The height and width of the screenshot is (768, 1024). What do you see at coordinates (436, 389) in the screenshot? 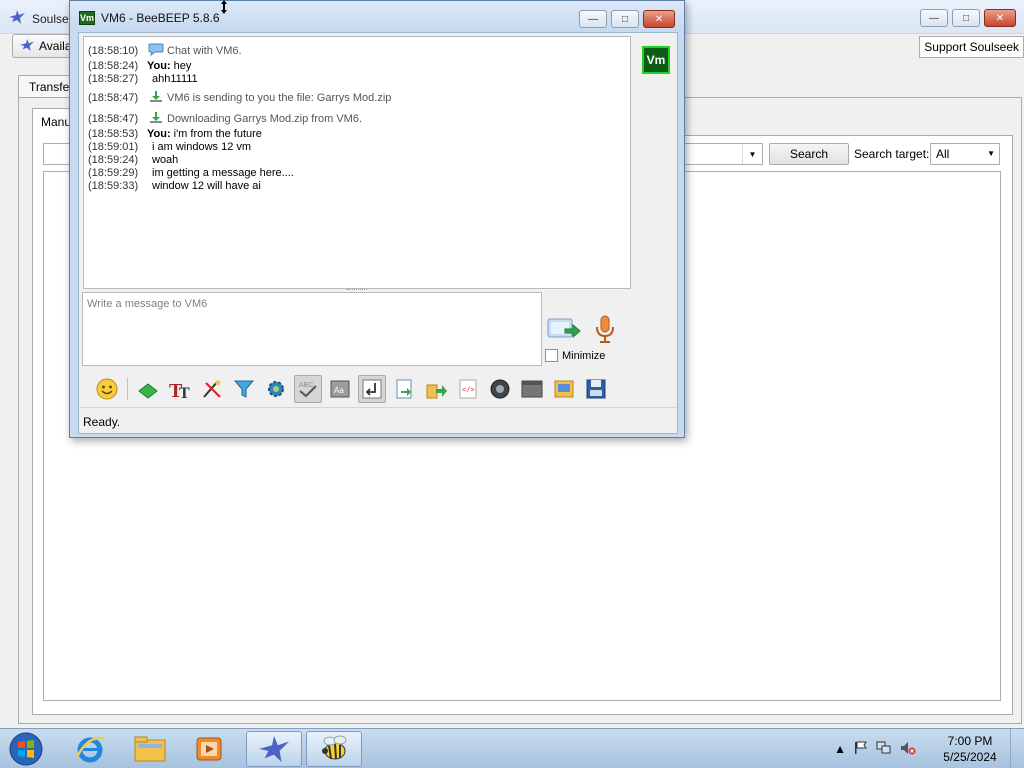
I see `share-file-icon` at bounding box center [436, 389].